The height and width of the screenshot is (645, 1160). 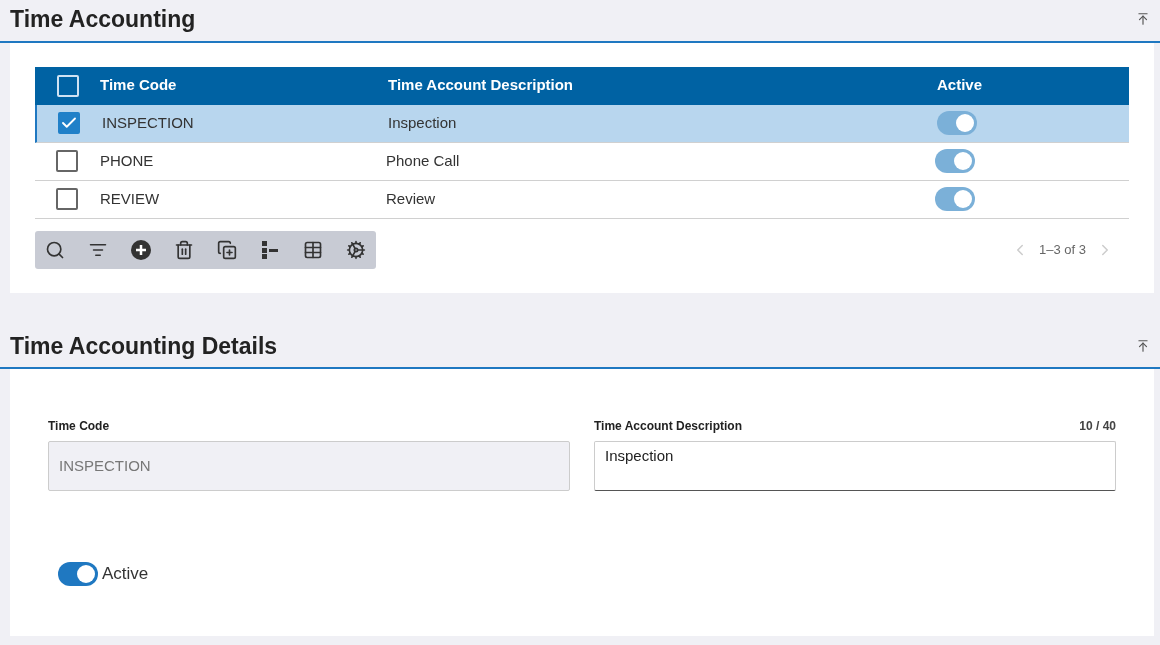 What do you see at coordinates (855, 466) in the screenshot?
I see `input-field: Inspection` at bounding box center [855, 466].